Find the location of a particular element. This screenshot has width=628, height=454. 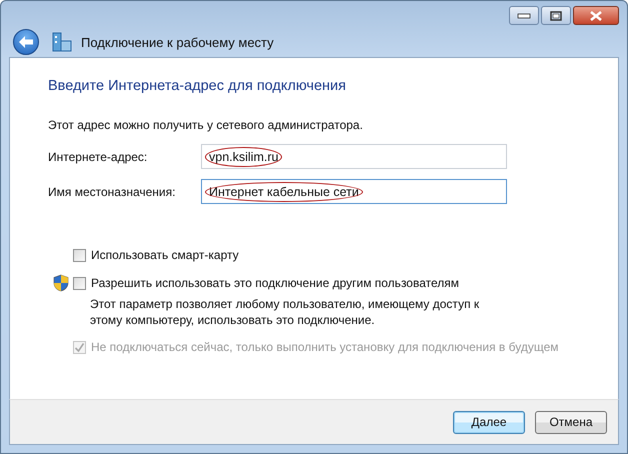

minimize-icon is located at coordinates (524, 15).